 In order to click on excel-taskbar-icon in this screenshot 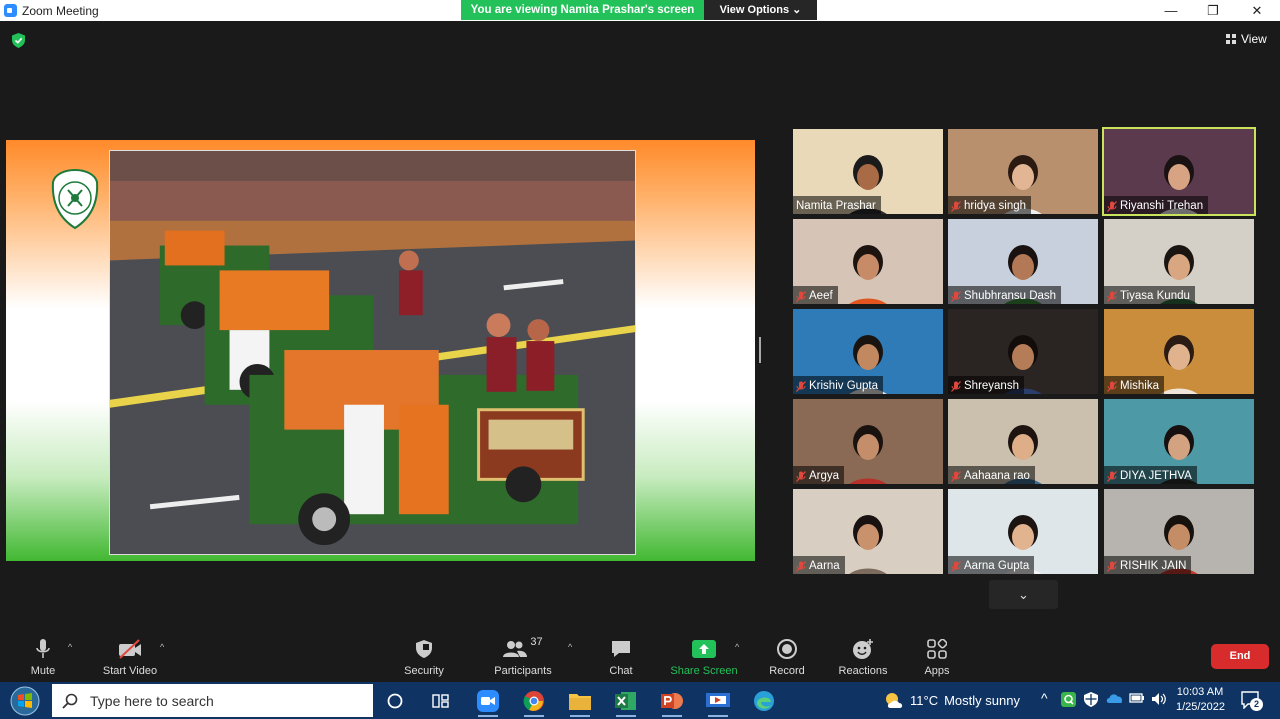, I will do `click(626, 702)`.